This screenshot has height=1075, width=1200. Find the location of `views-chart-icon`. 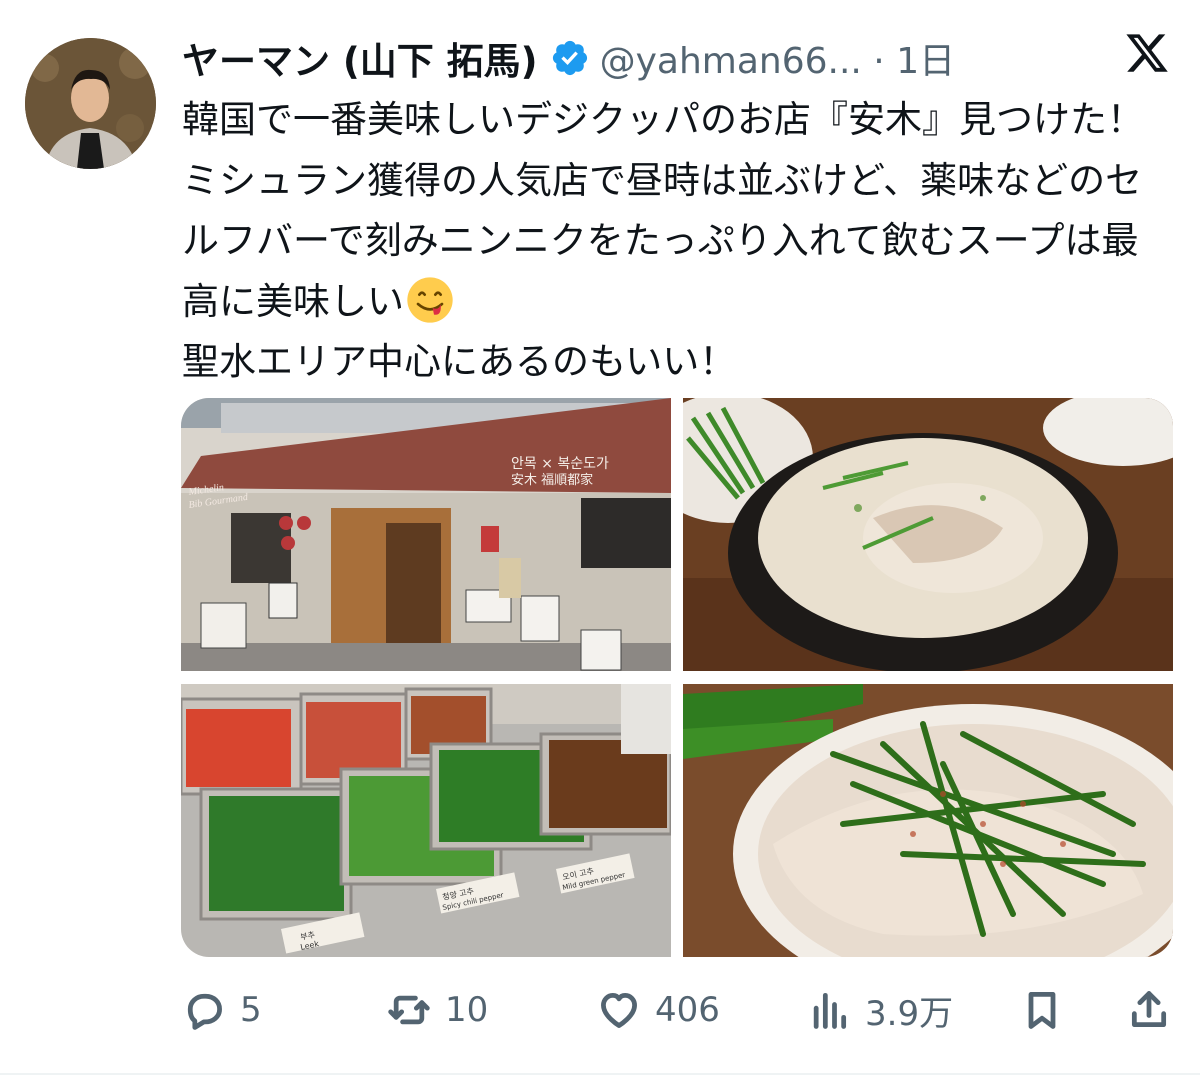

views-chart-icon is located at coordinates (830, 1010).